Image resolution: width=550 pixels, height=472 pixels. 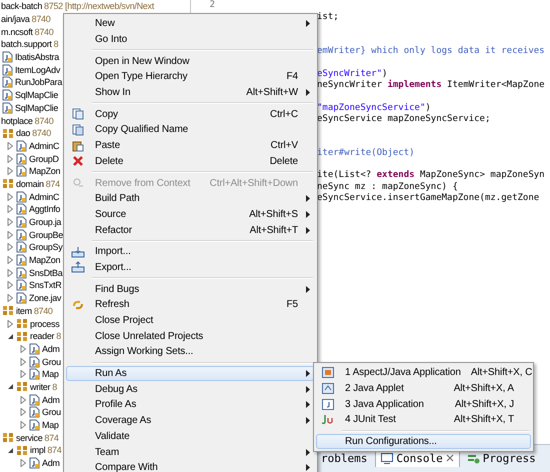 I want to click on menu-item: 3 Java Application Alt+Shift+X, J, so click(x=423, y=404).